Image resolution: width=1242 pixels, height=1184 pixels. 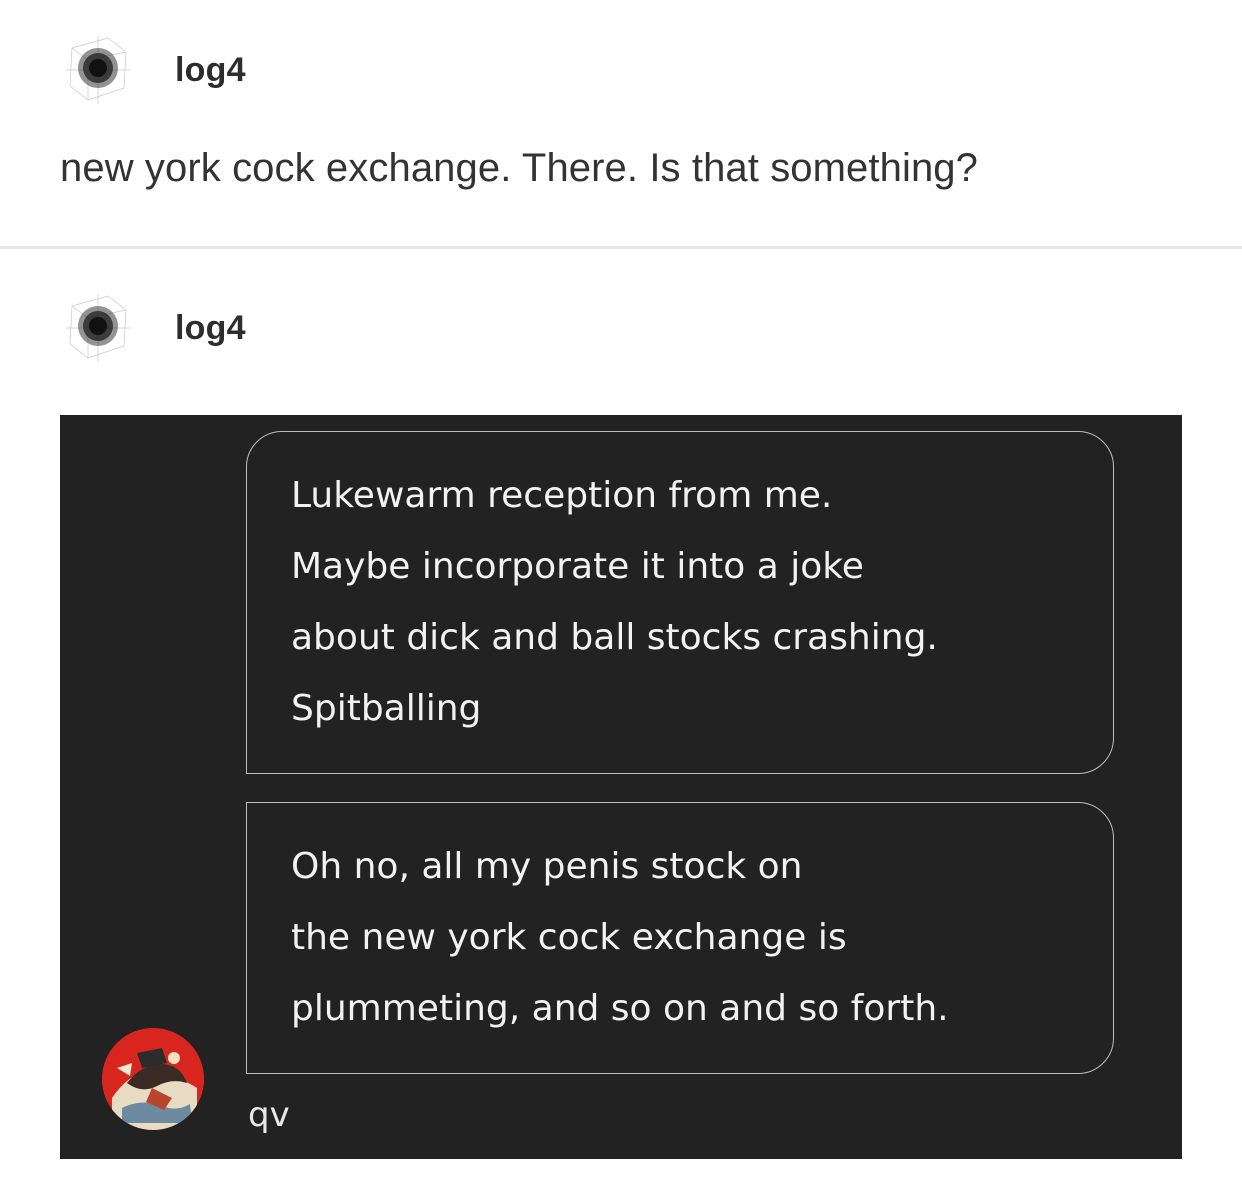 I want to click on message-line: Oh no, all my penis stock on, so click(x=547, y=866).